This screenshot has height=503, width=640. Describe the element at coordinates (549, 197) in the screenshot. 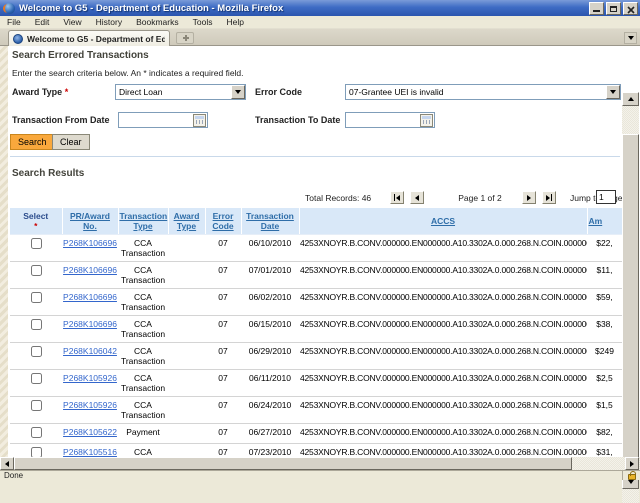

I see `last-page-button` at that location.